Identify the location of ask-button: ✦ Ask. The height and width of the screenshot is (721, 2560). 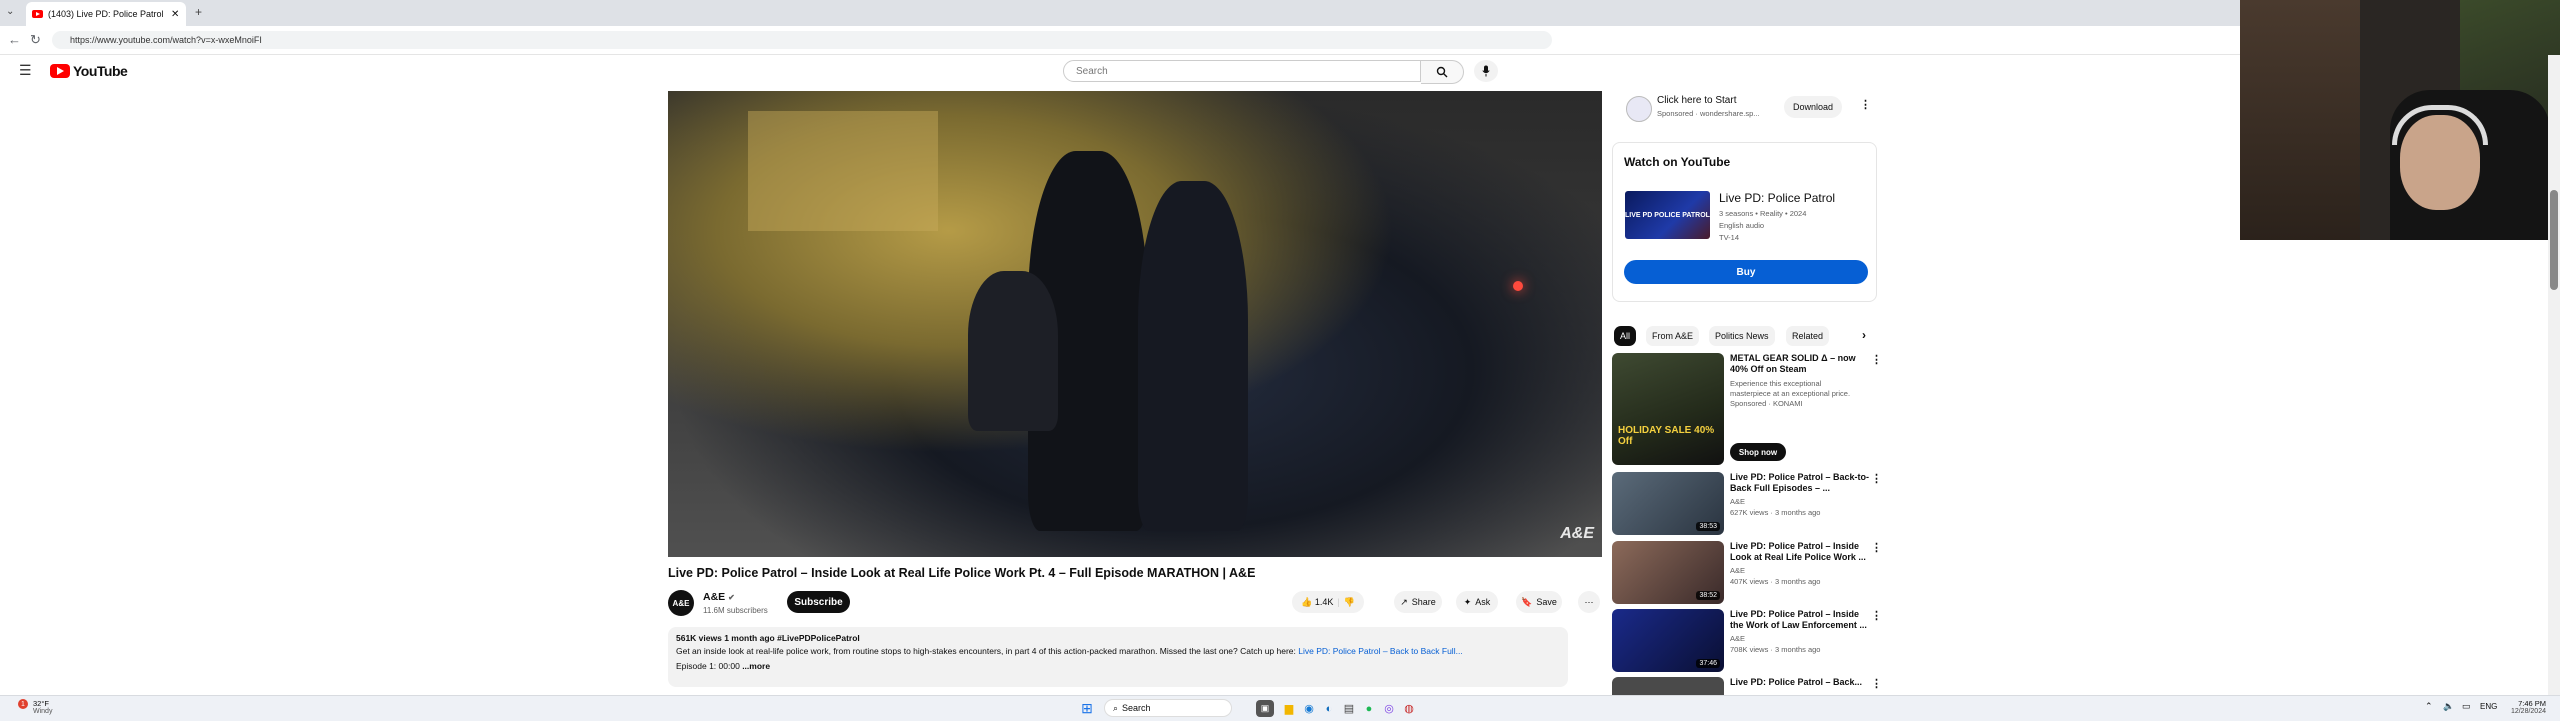
(1477, 602).